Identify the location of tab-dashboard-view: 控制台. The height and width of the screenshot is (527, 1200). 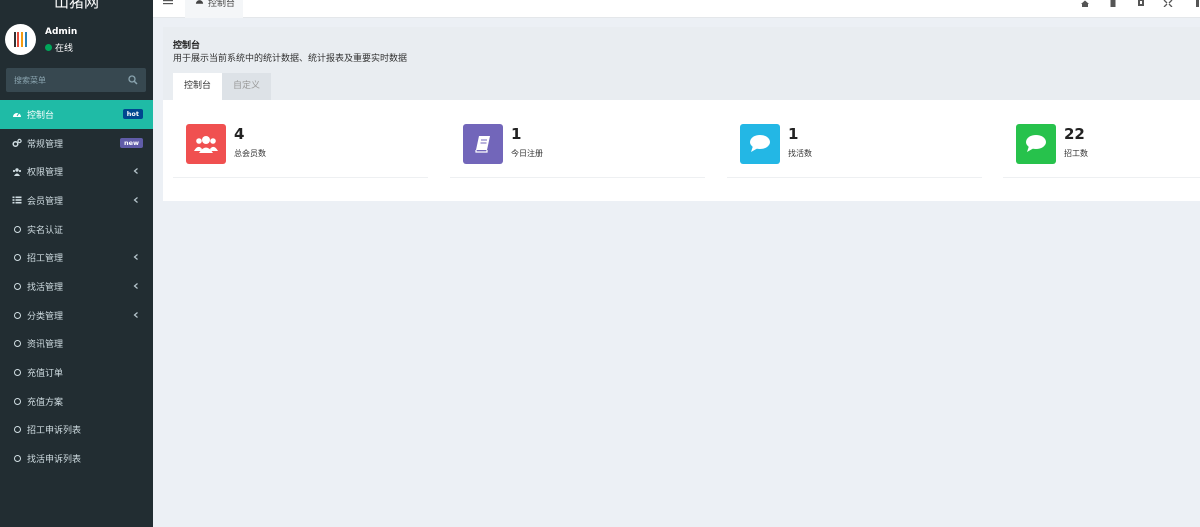
(198, 86).